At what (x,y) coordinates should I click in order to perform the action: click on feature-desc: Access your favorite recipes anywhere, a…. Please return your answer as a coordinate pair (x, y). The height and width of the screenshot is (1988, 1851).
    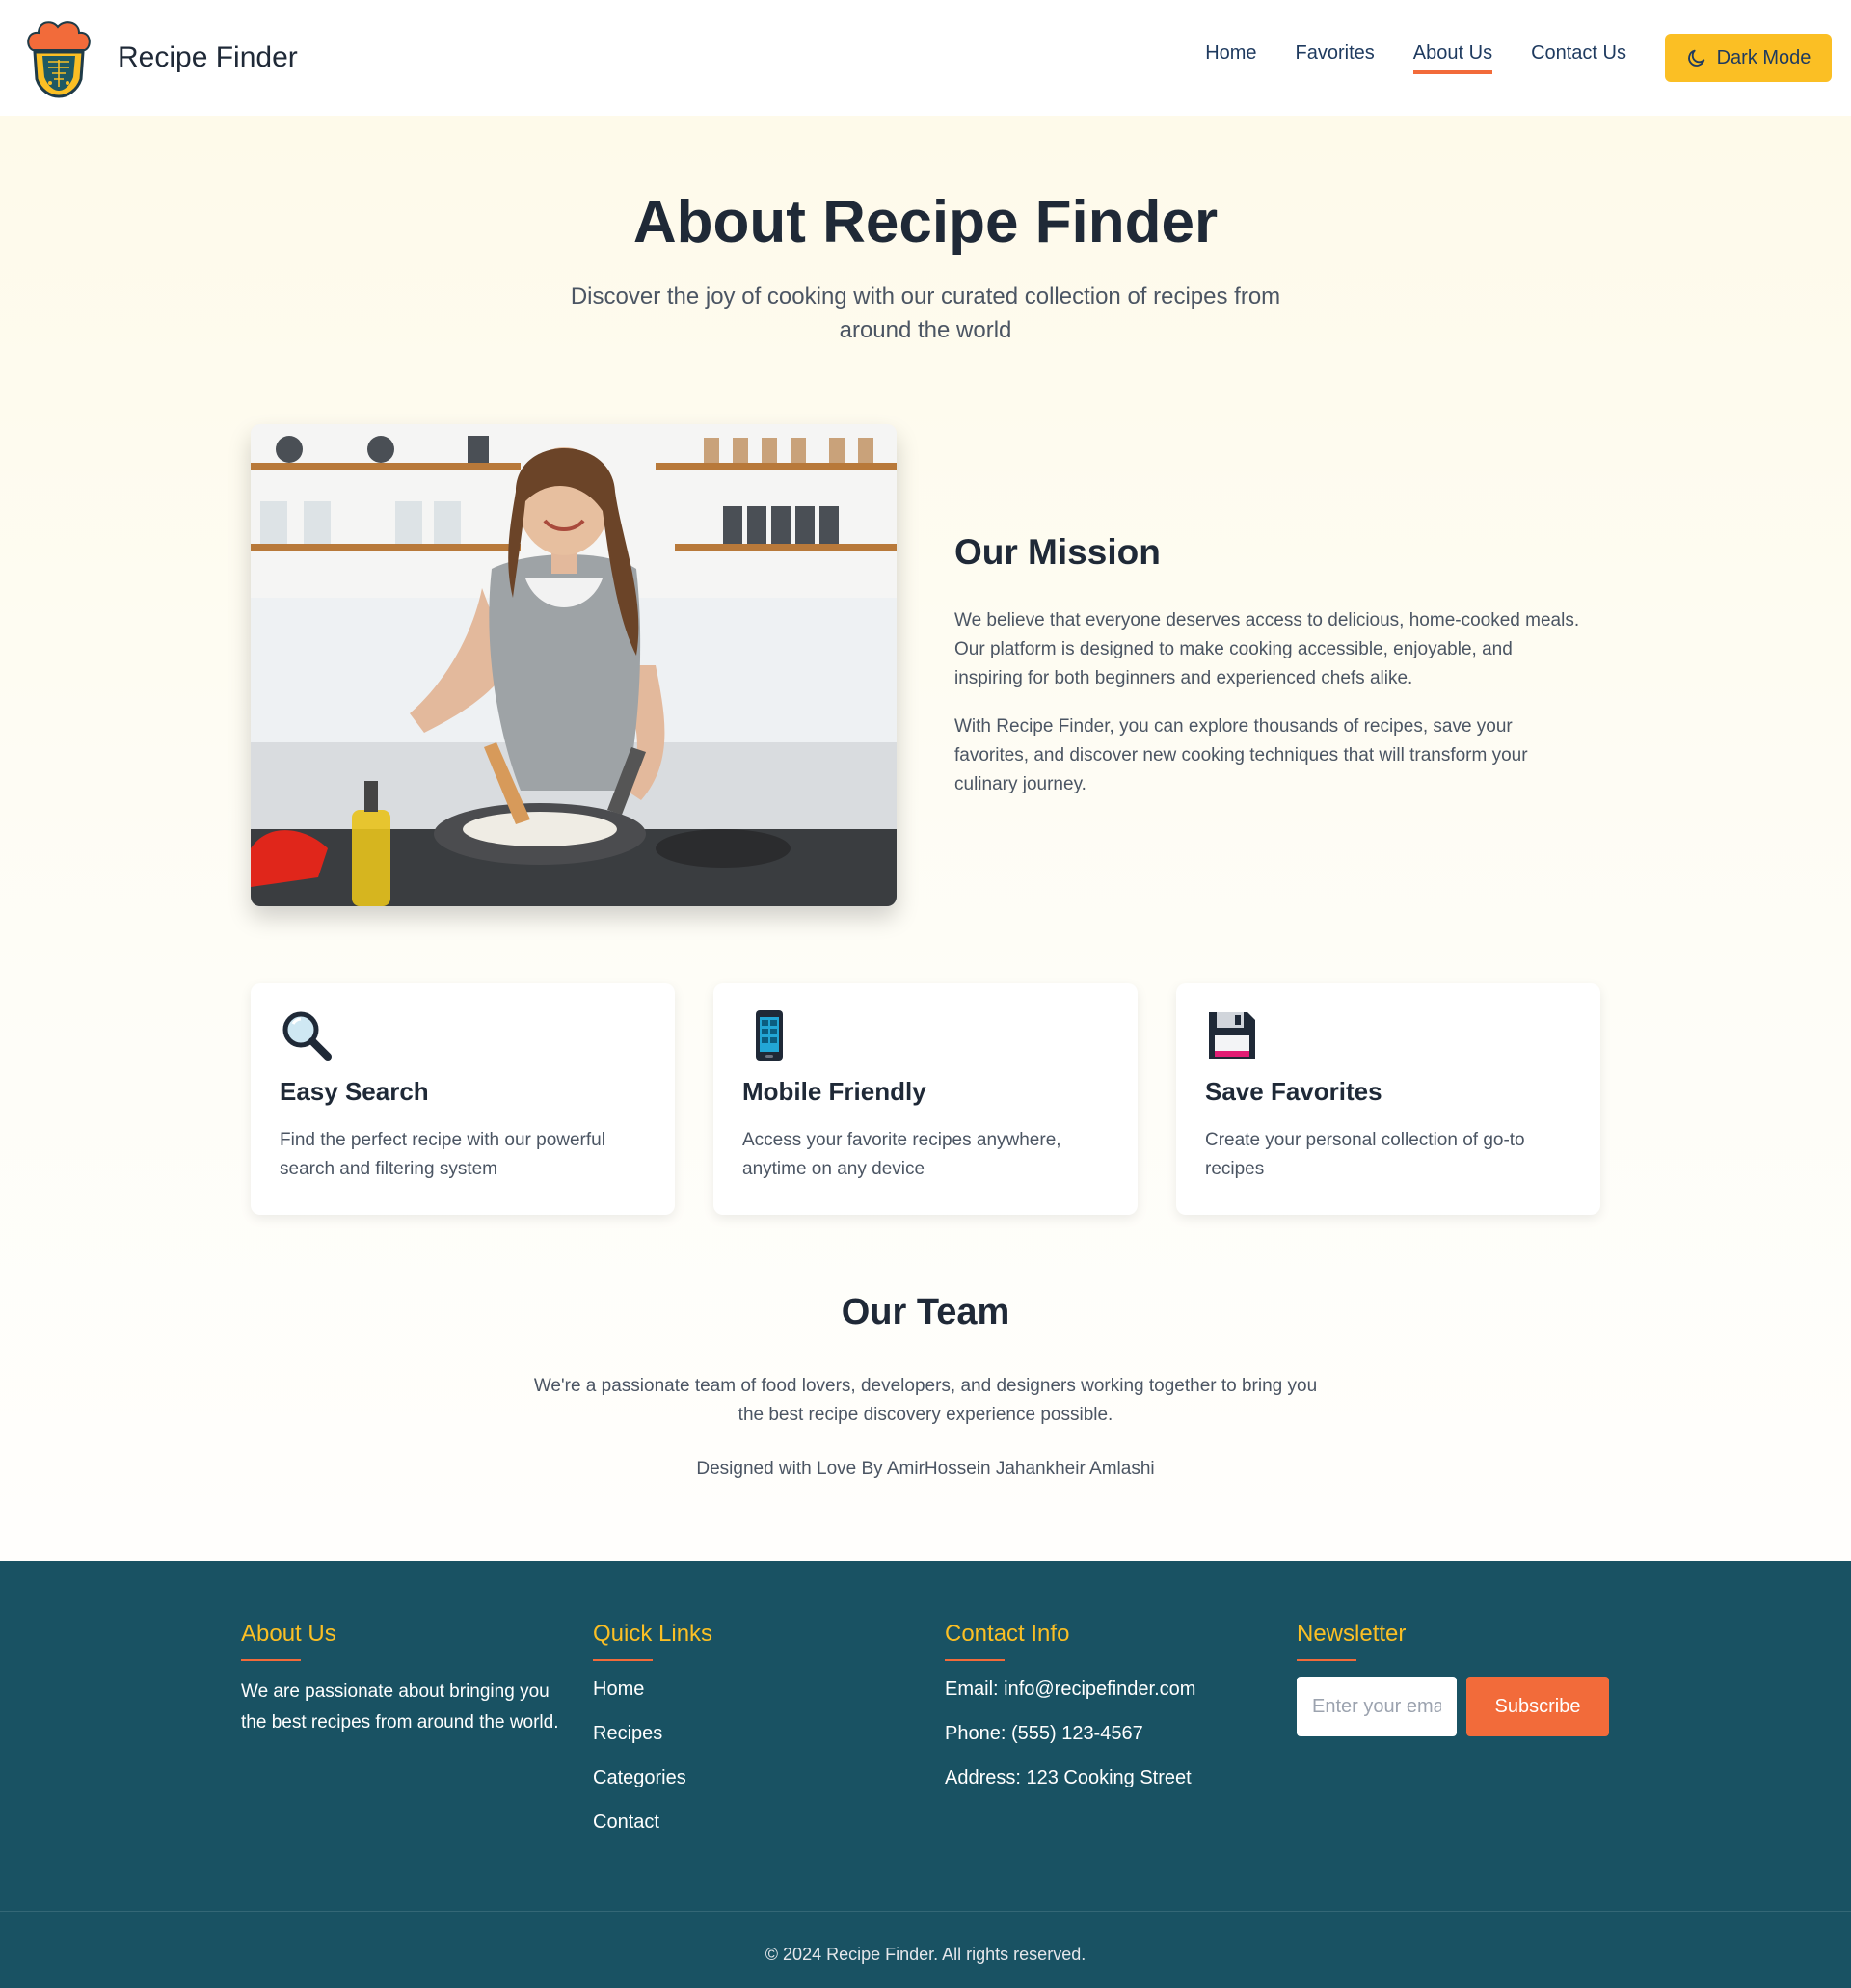
    Looking at the image, I should click on (901, 1155).